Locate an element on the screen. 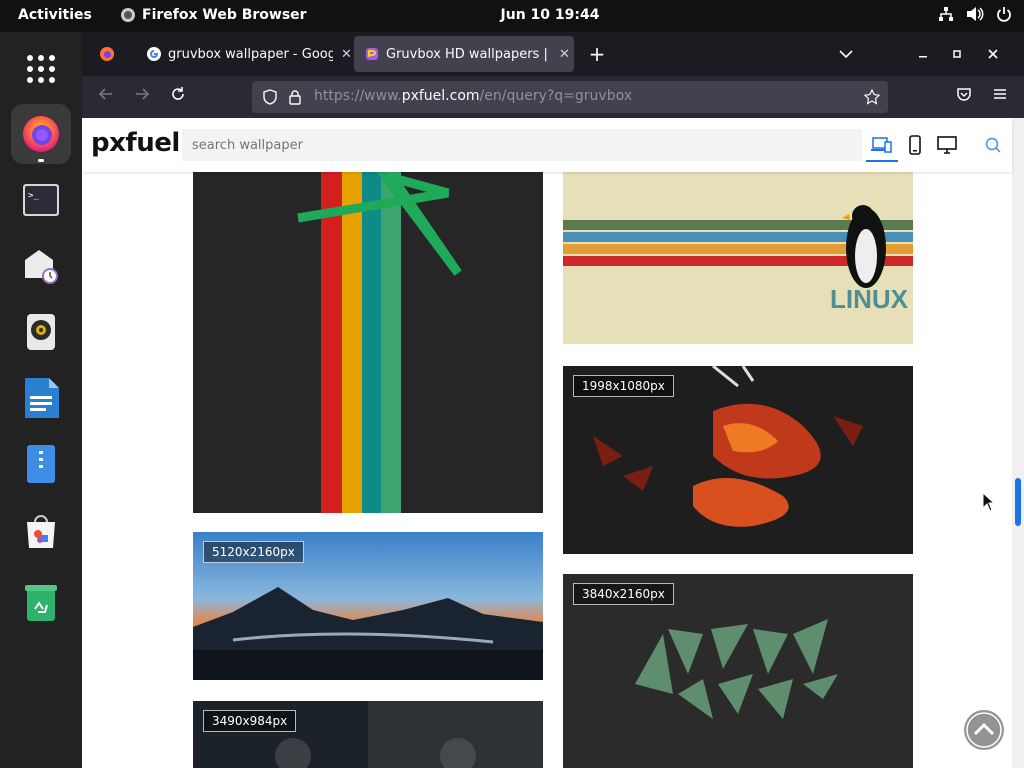 The width and height of the screenshot is (1024, 768). pxfuel-favicon-icon is located at coordinates (372, 54).